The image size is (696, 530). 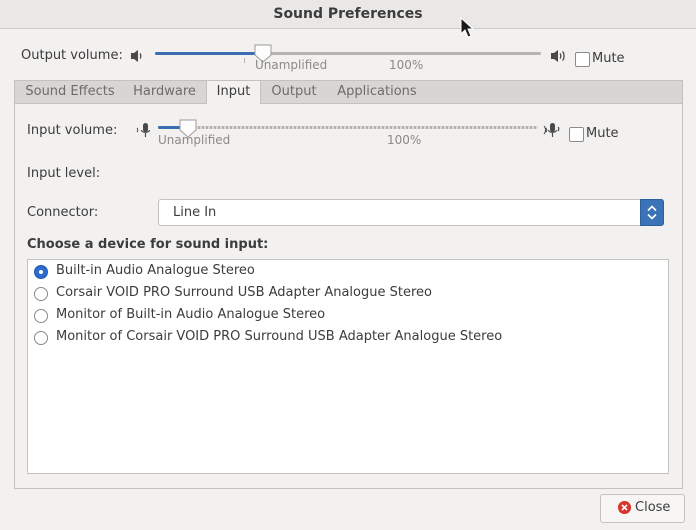 What do you see at coordinates (70, 92) in the screenshot?
I see `tab-sound-effects: Sound Effects` at bounding box center [70, 92].